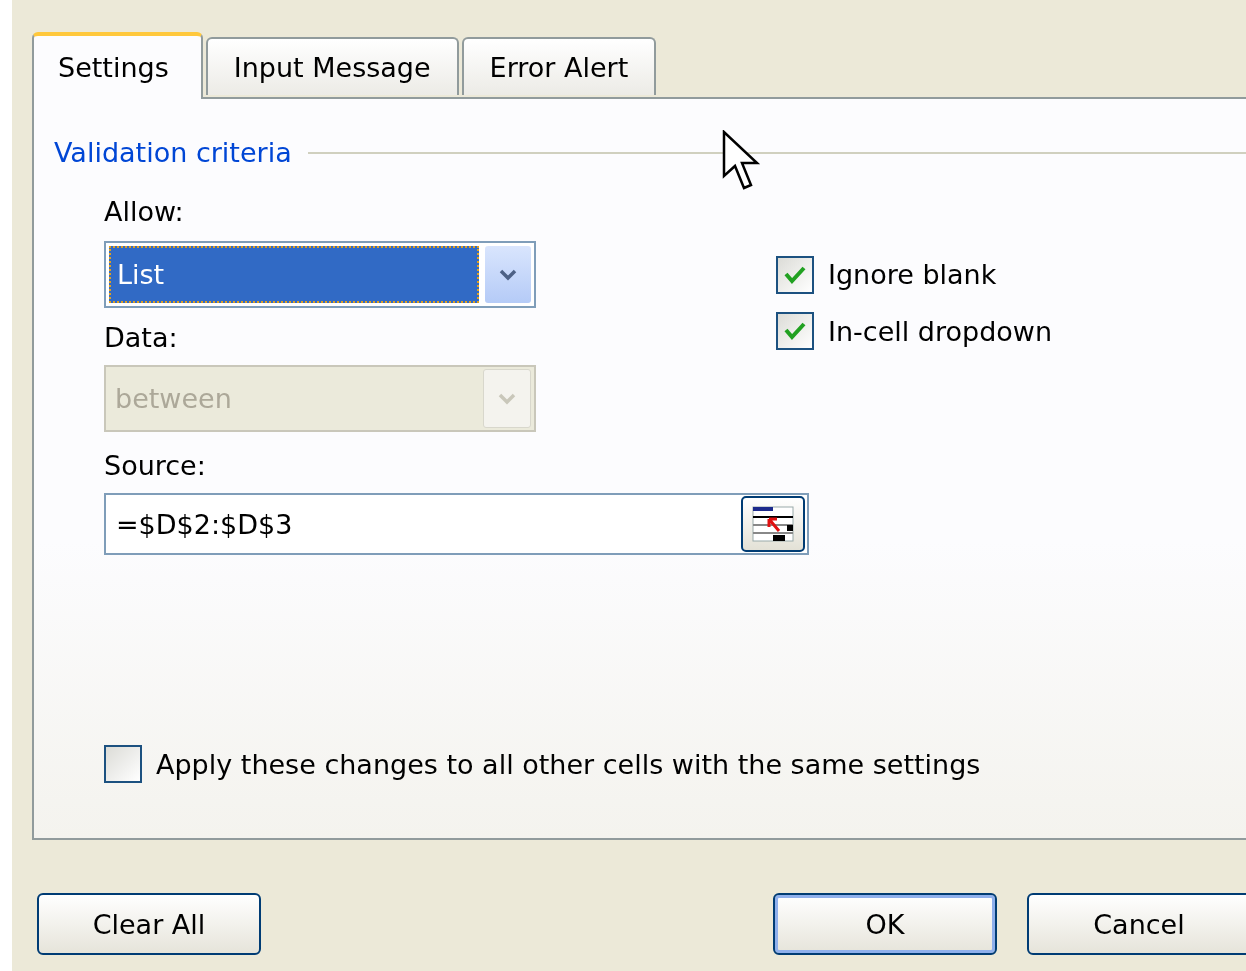 The width and height of the screenshot is (1246, 971). Describe the element at coordinates (456, 524) in the screenshot. I see `source-field: =$D$2:$D$3` at that location.